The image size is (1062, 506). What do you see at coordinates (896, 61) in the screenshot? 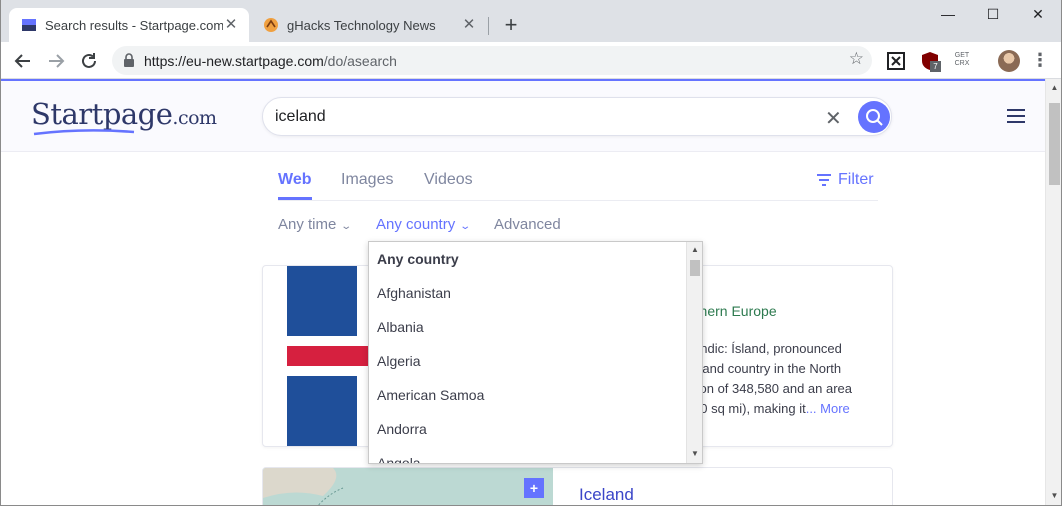
I see `screenshot-extension-icon` at bounding box center [896, 61].